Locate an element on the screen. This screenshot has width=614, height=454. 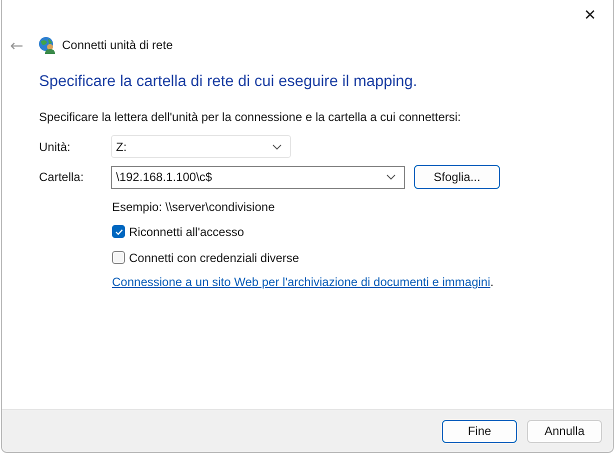
close-button: ✕ is located at coordinates (590, 15).